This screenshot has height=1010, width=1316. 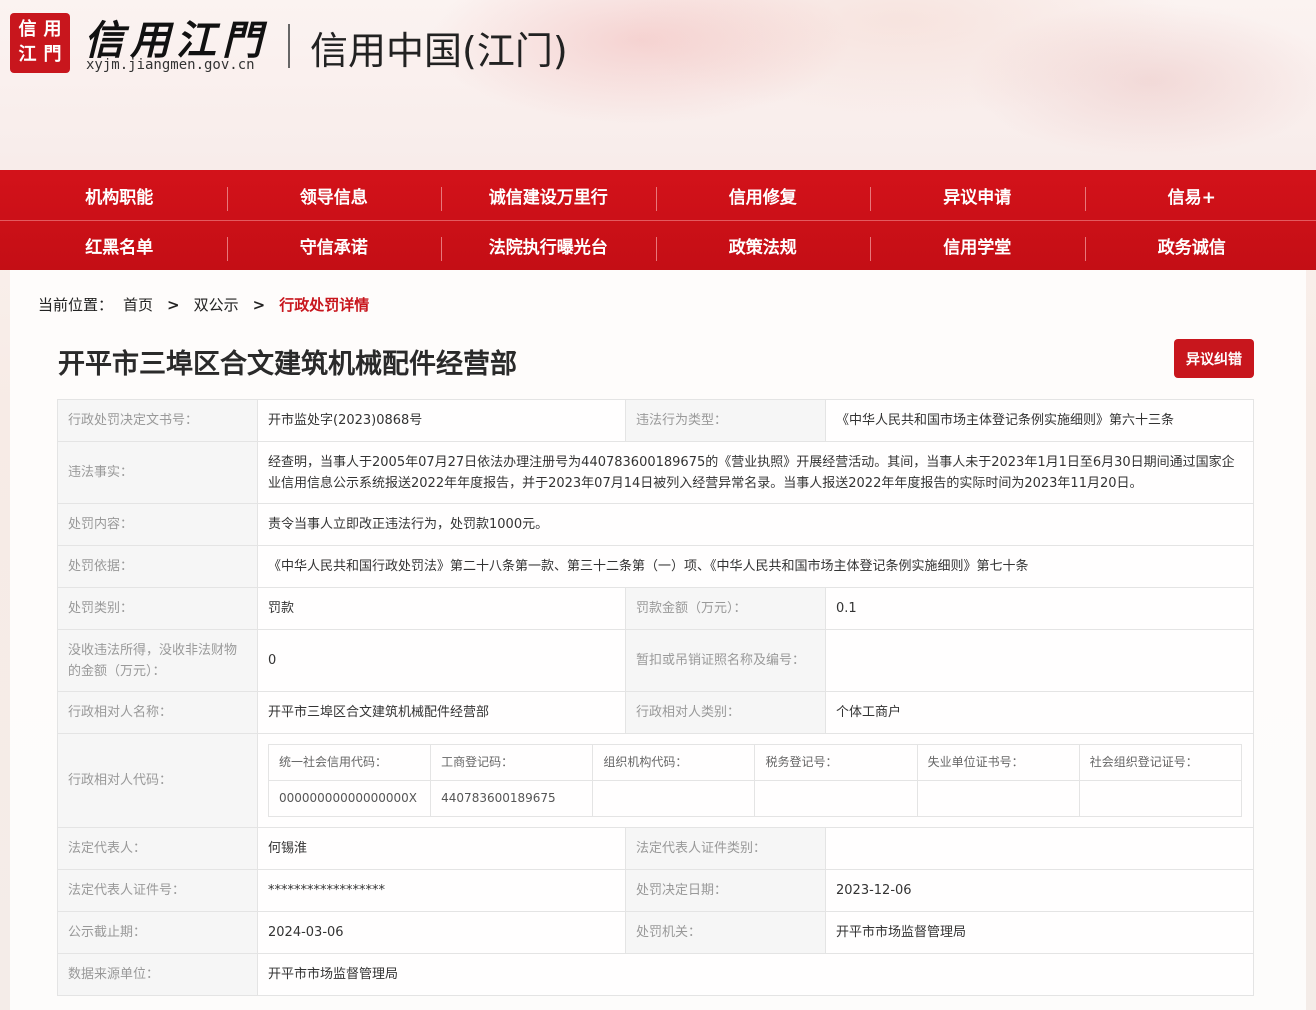 I want to click on license-label: 暂扣或吊销证照名称及编号：, so click(x=725, y=660).